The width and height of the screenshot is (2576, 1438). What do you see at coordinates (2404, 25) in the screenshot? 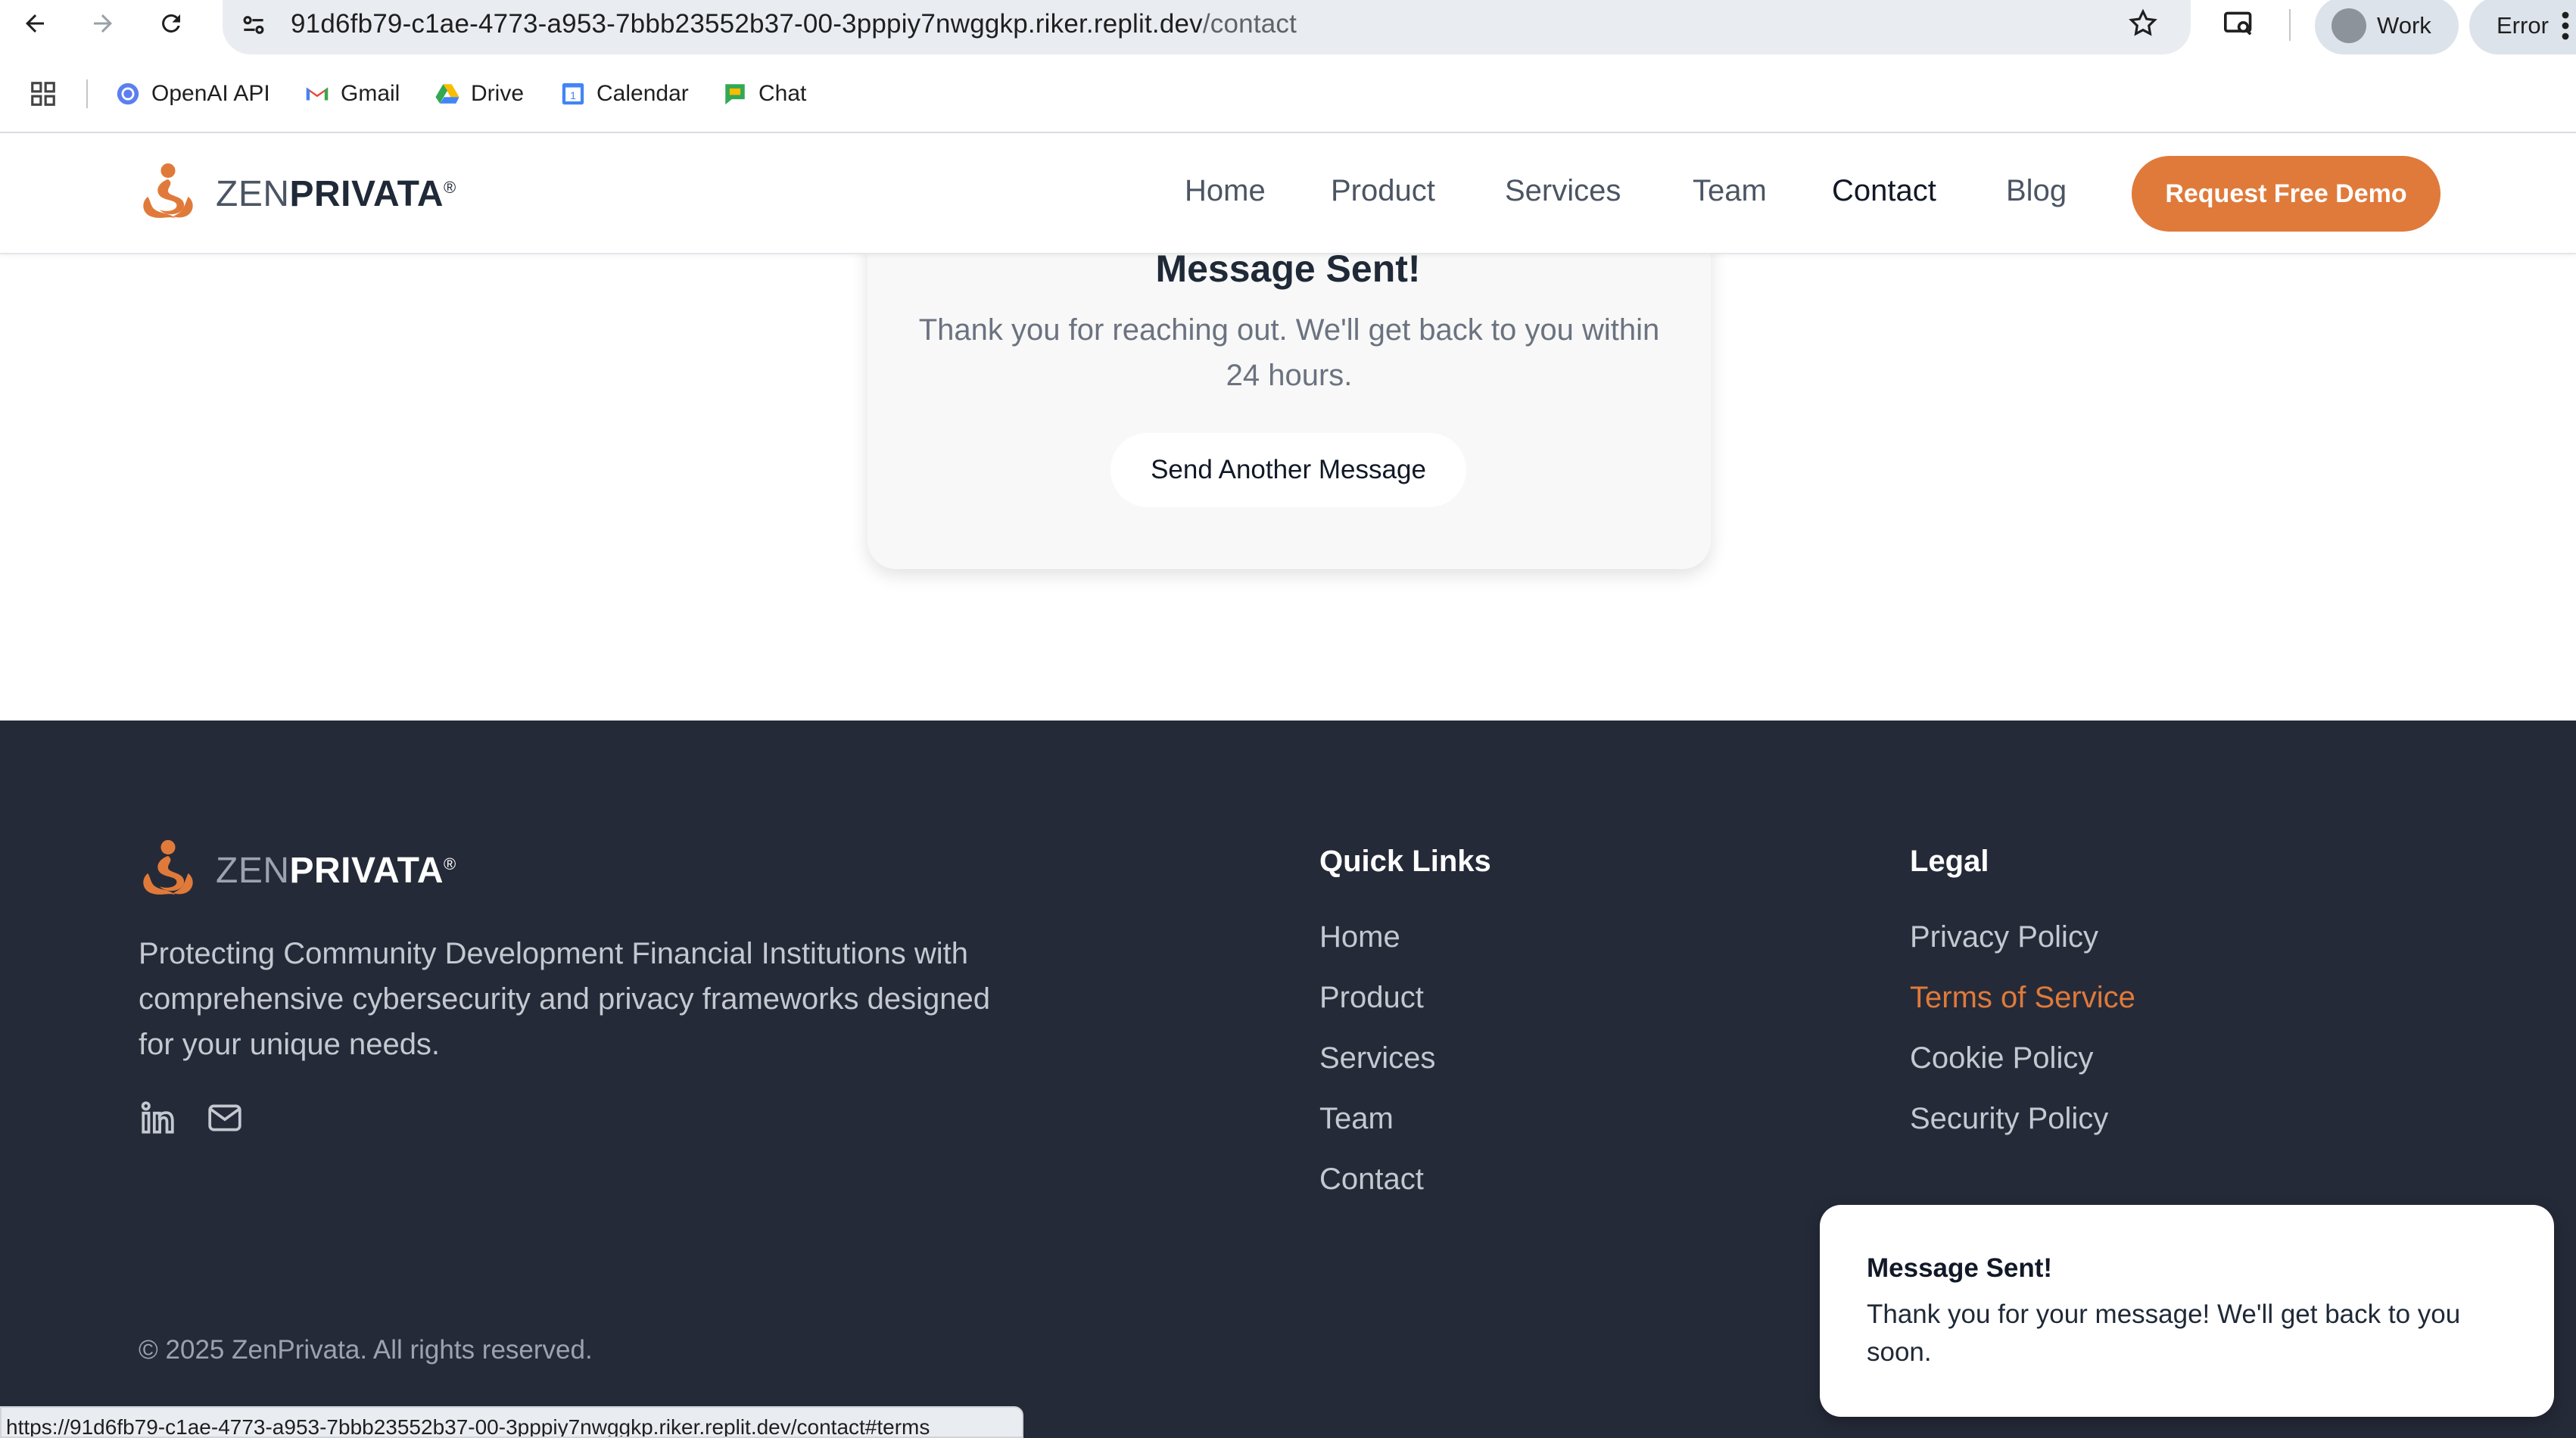
I see `profile-label: Work` at bounding box center [2404, 25].